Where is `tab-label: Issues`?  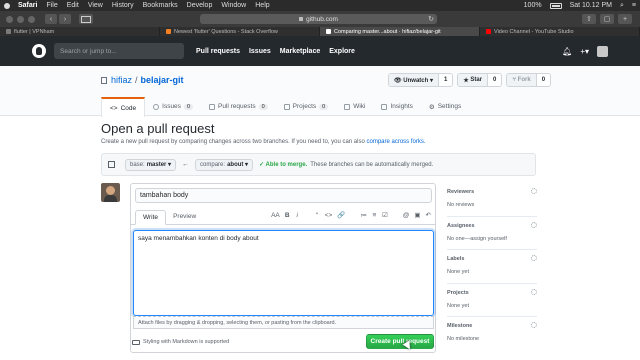 tab-label: Issues is located at coordinates (171, 106).